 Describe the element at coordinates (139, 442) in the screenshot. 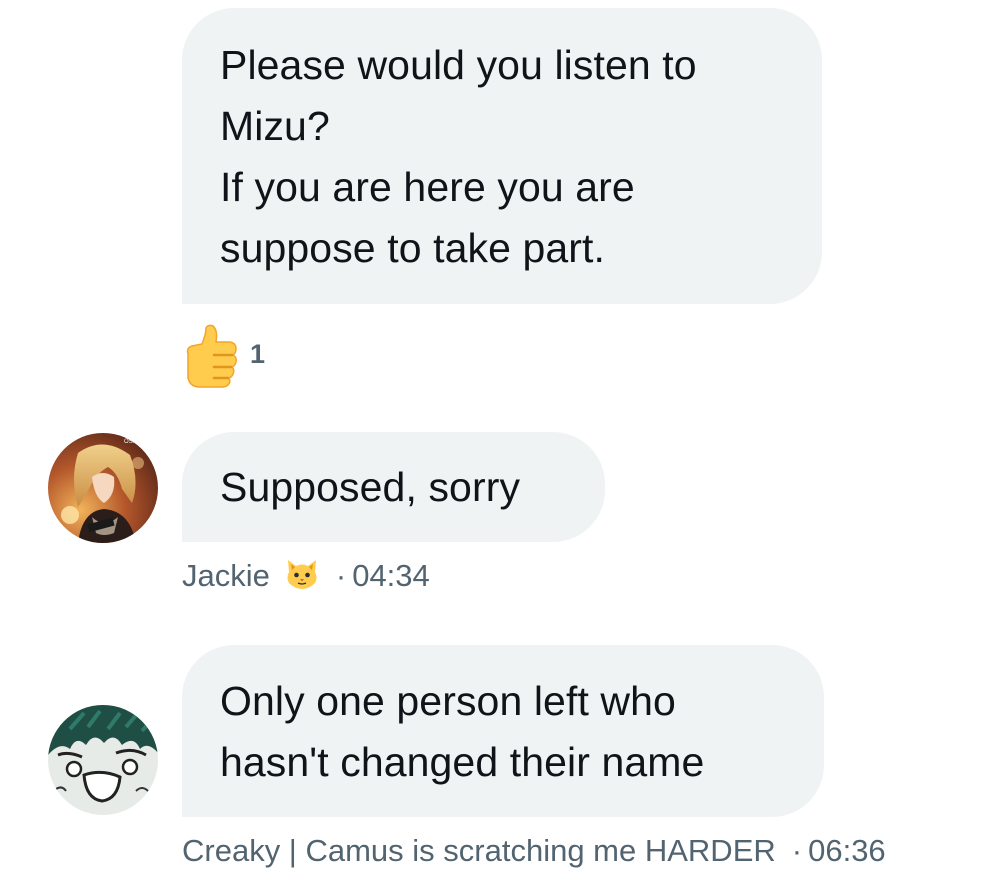

I see `svg-text: OSAOTOM` at that location.